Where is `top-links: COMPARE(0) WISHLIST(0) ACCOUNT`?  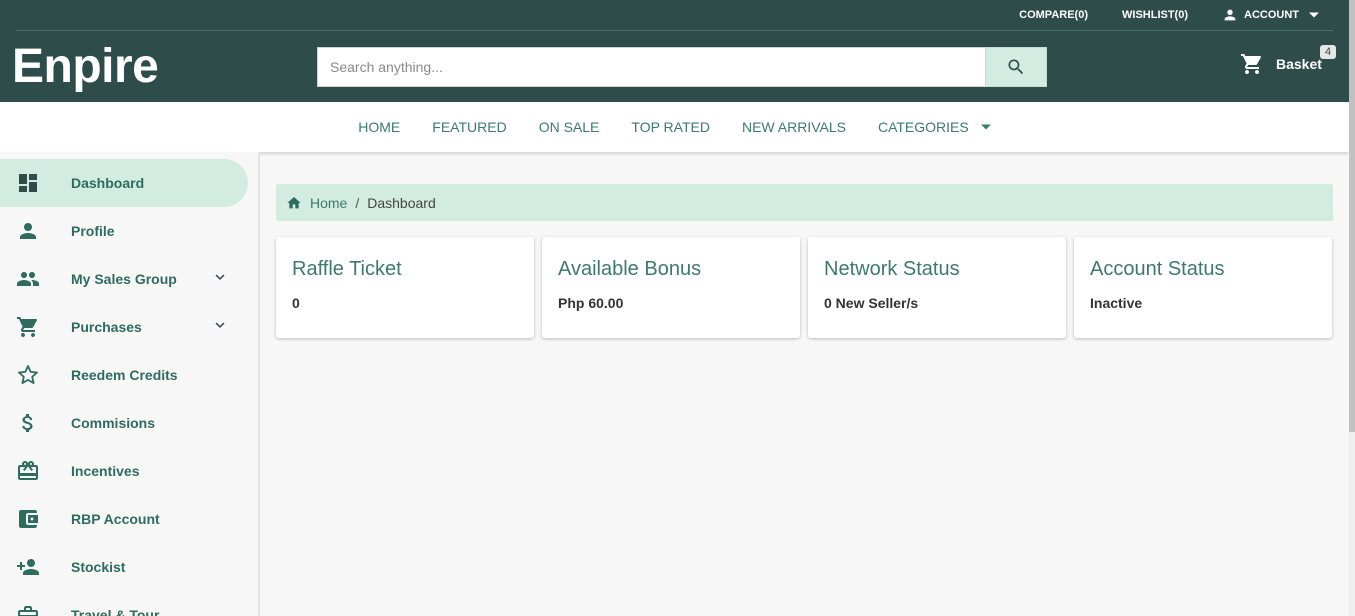
top-links: COMPARE(0) WISHLIST(0) ACCOUNT is located at coordinates (1172, 15).